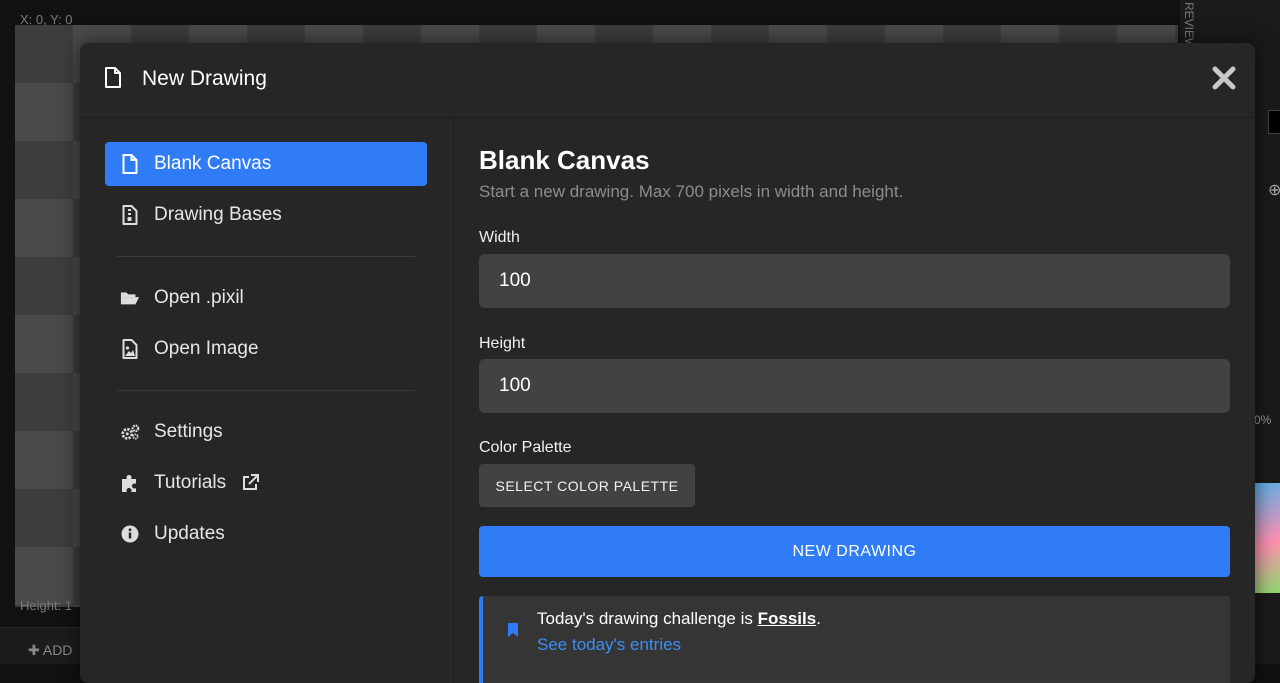 The image size is (1280, 683). What do you see at coordinates (213, 163) in the screenshot?
I see `sidebar-item-label: Blank Canvas` at bounding box center [213, 163].